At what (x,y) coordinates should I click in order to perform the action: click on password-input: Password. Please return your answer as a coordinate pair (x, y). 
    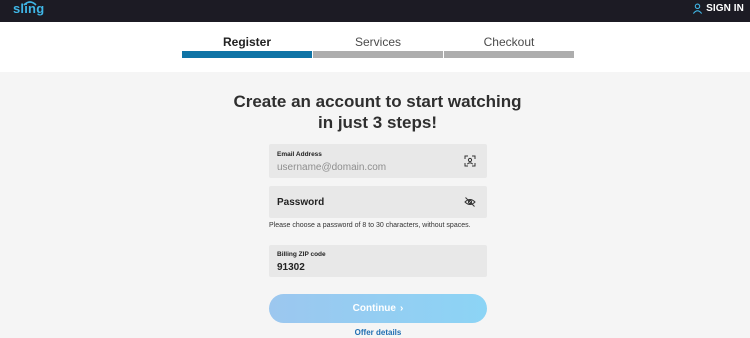
    Looking at the image, I should click on (300, 202).